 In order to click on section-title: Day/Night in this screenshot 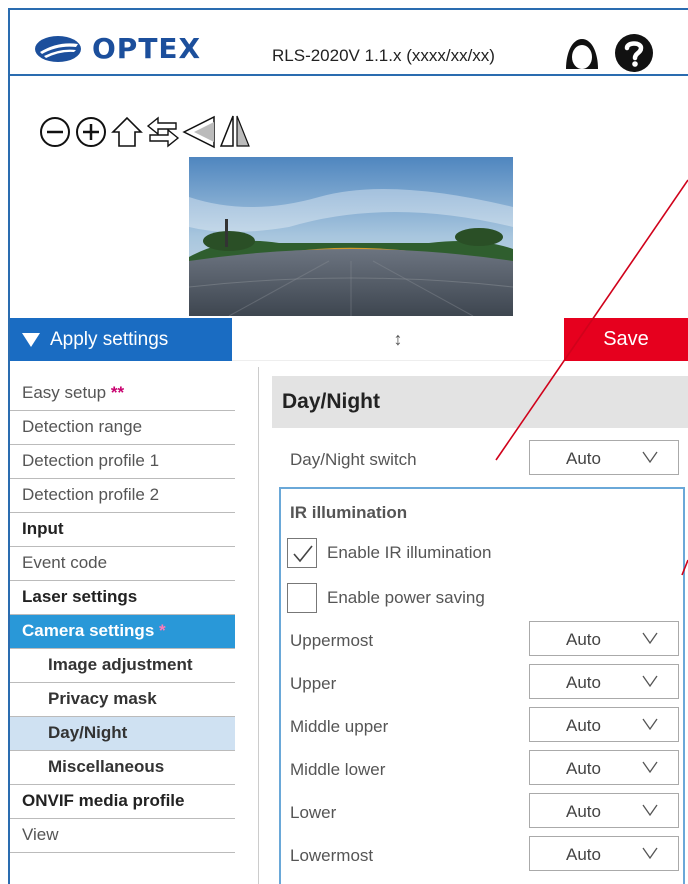, I will do `click(480, 402)`.